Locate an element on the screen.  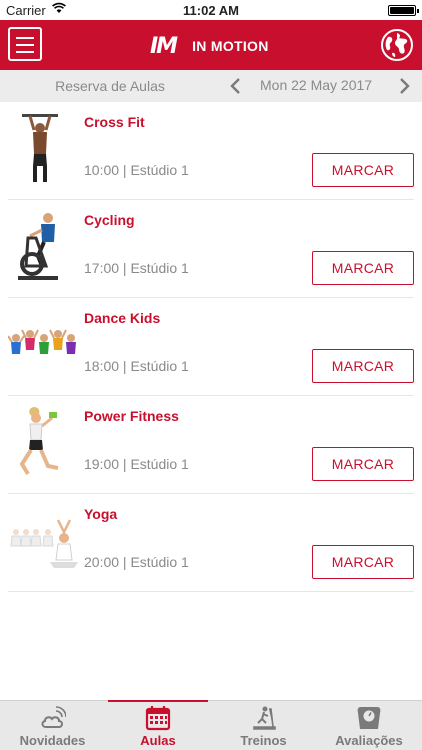
class-photo-yoga is located at coordinates (44, 543).